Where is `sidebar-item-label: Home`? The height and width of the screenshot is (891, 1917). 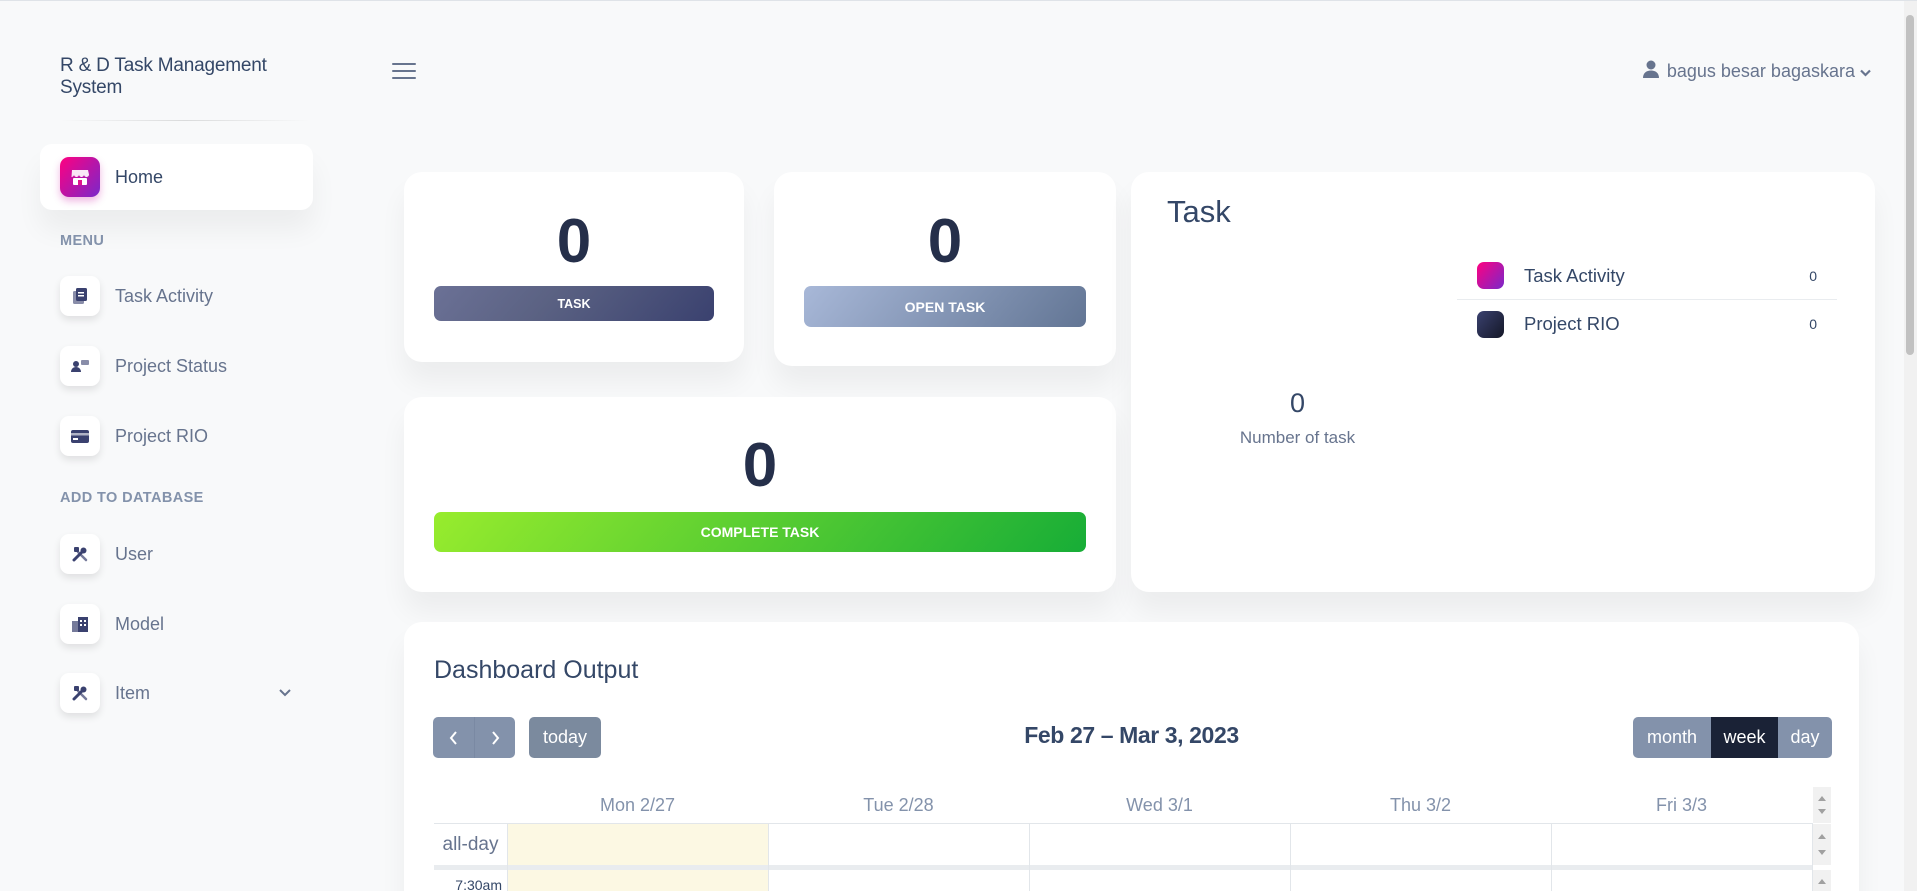
sidebar-item-label: Home is located at coordinates (139, 176).